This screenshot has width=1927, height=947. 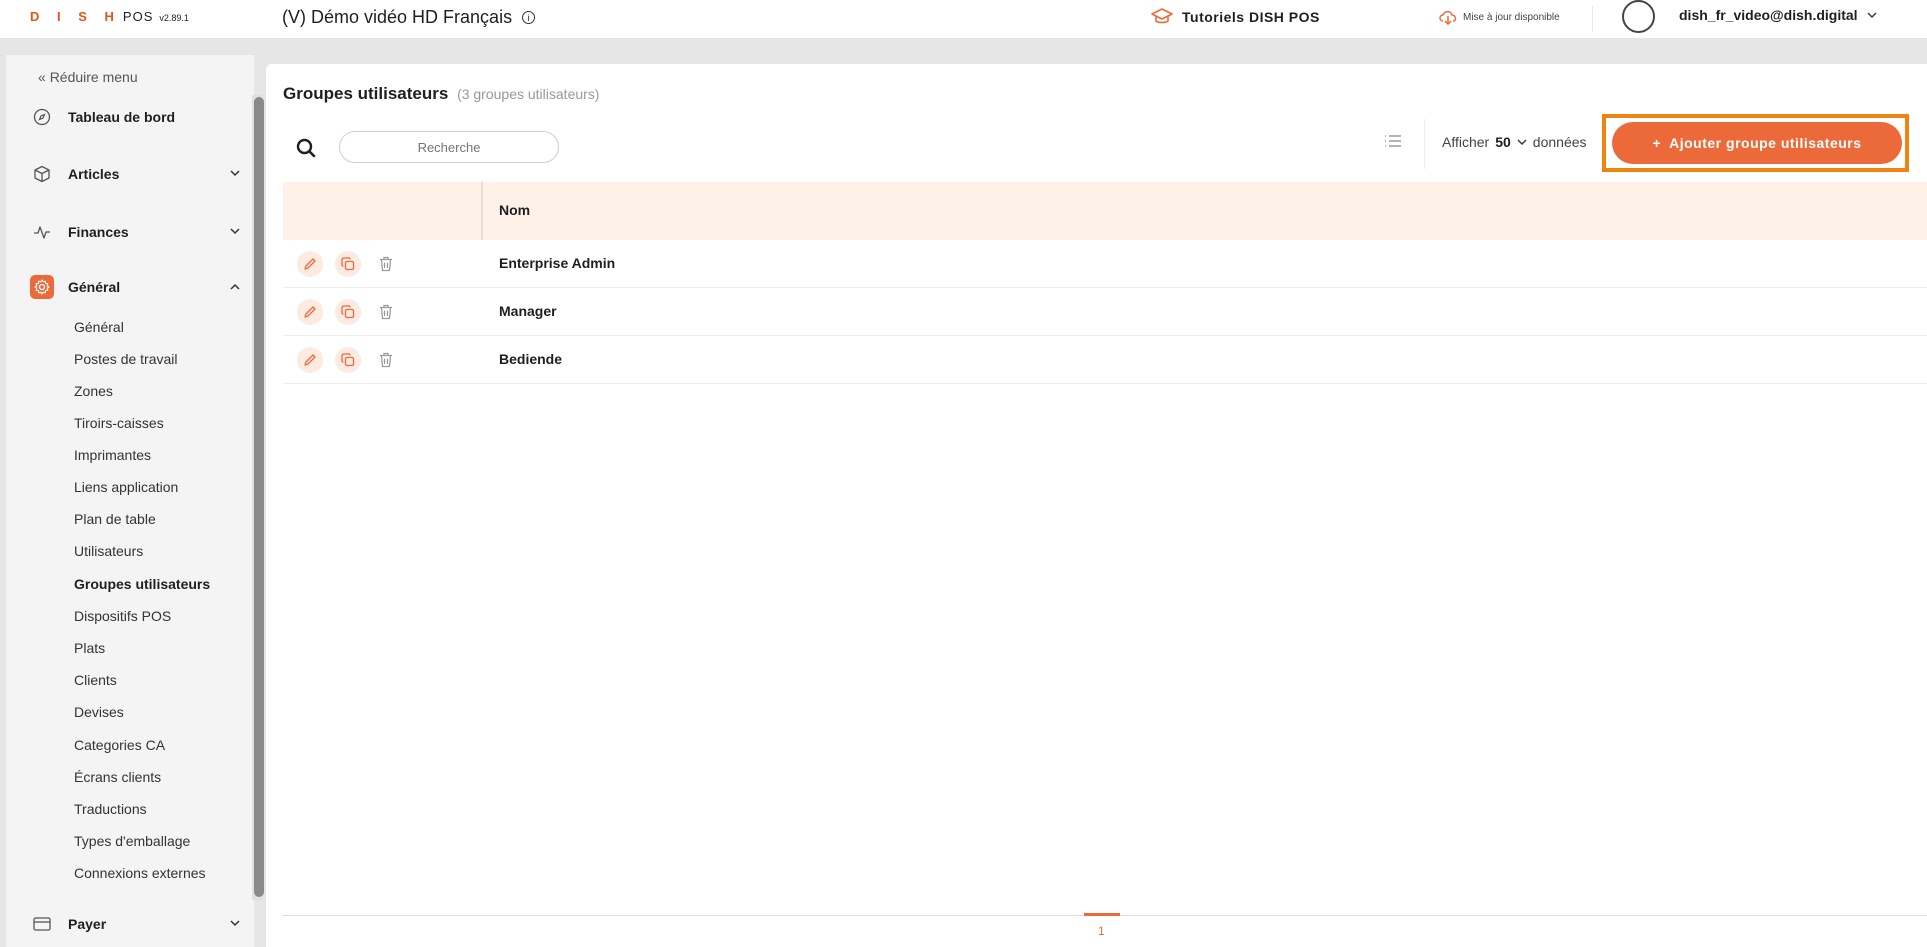 What do you see at coordinates (42, 287) in the screenshot?
I see `gear-icon` at bounding box center [42, 287].